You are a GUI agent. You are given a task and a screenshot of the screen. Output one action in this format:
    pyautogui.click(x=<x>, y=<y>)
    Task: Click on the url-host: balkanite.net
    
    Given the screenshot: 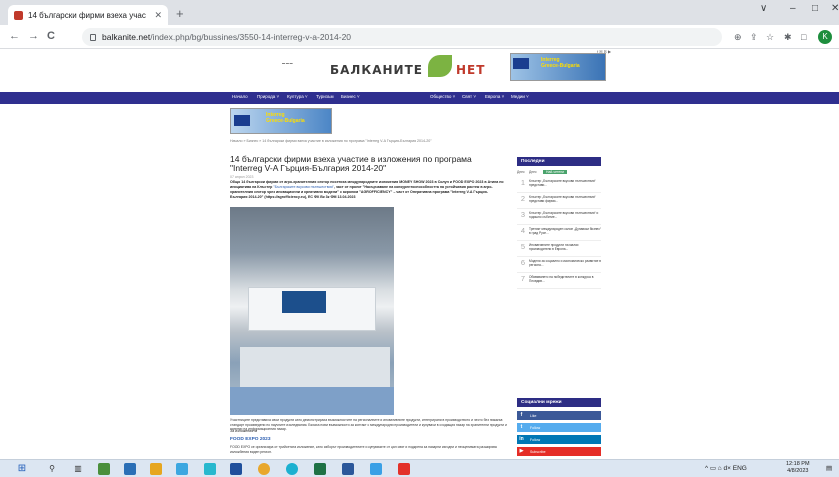 What is the action you would take?
    pyautogui.click(x=126, y=37)
    